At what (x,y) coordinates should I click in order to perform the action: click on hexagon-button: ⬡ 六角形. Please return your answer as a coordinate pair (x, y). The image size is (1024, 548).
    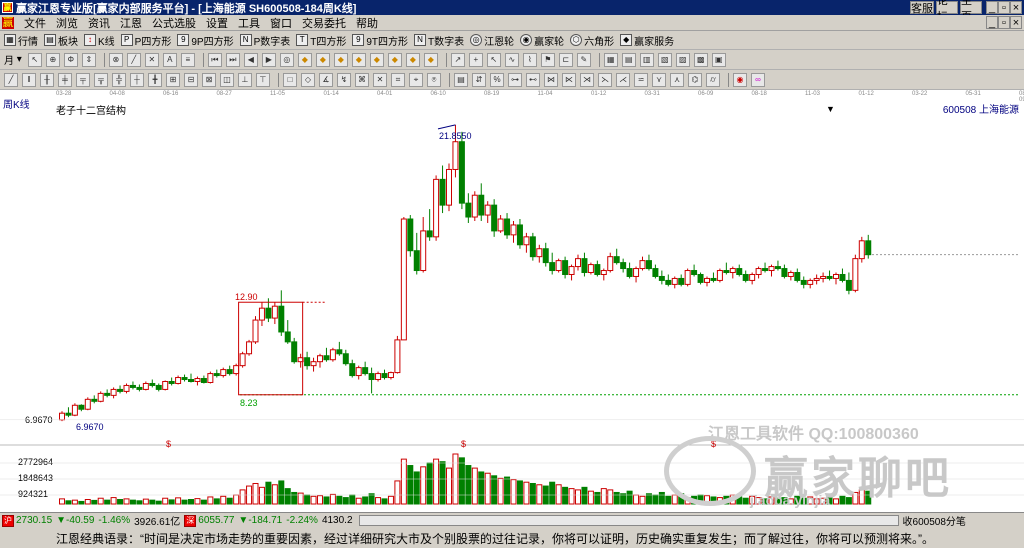
    Looking at the image, I should click on (592, 40).